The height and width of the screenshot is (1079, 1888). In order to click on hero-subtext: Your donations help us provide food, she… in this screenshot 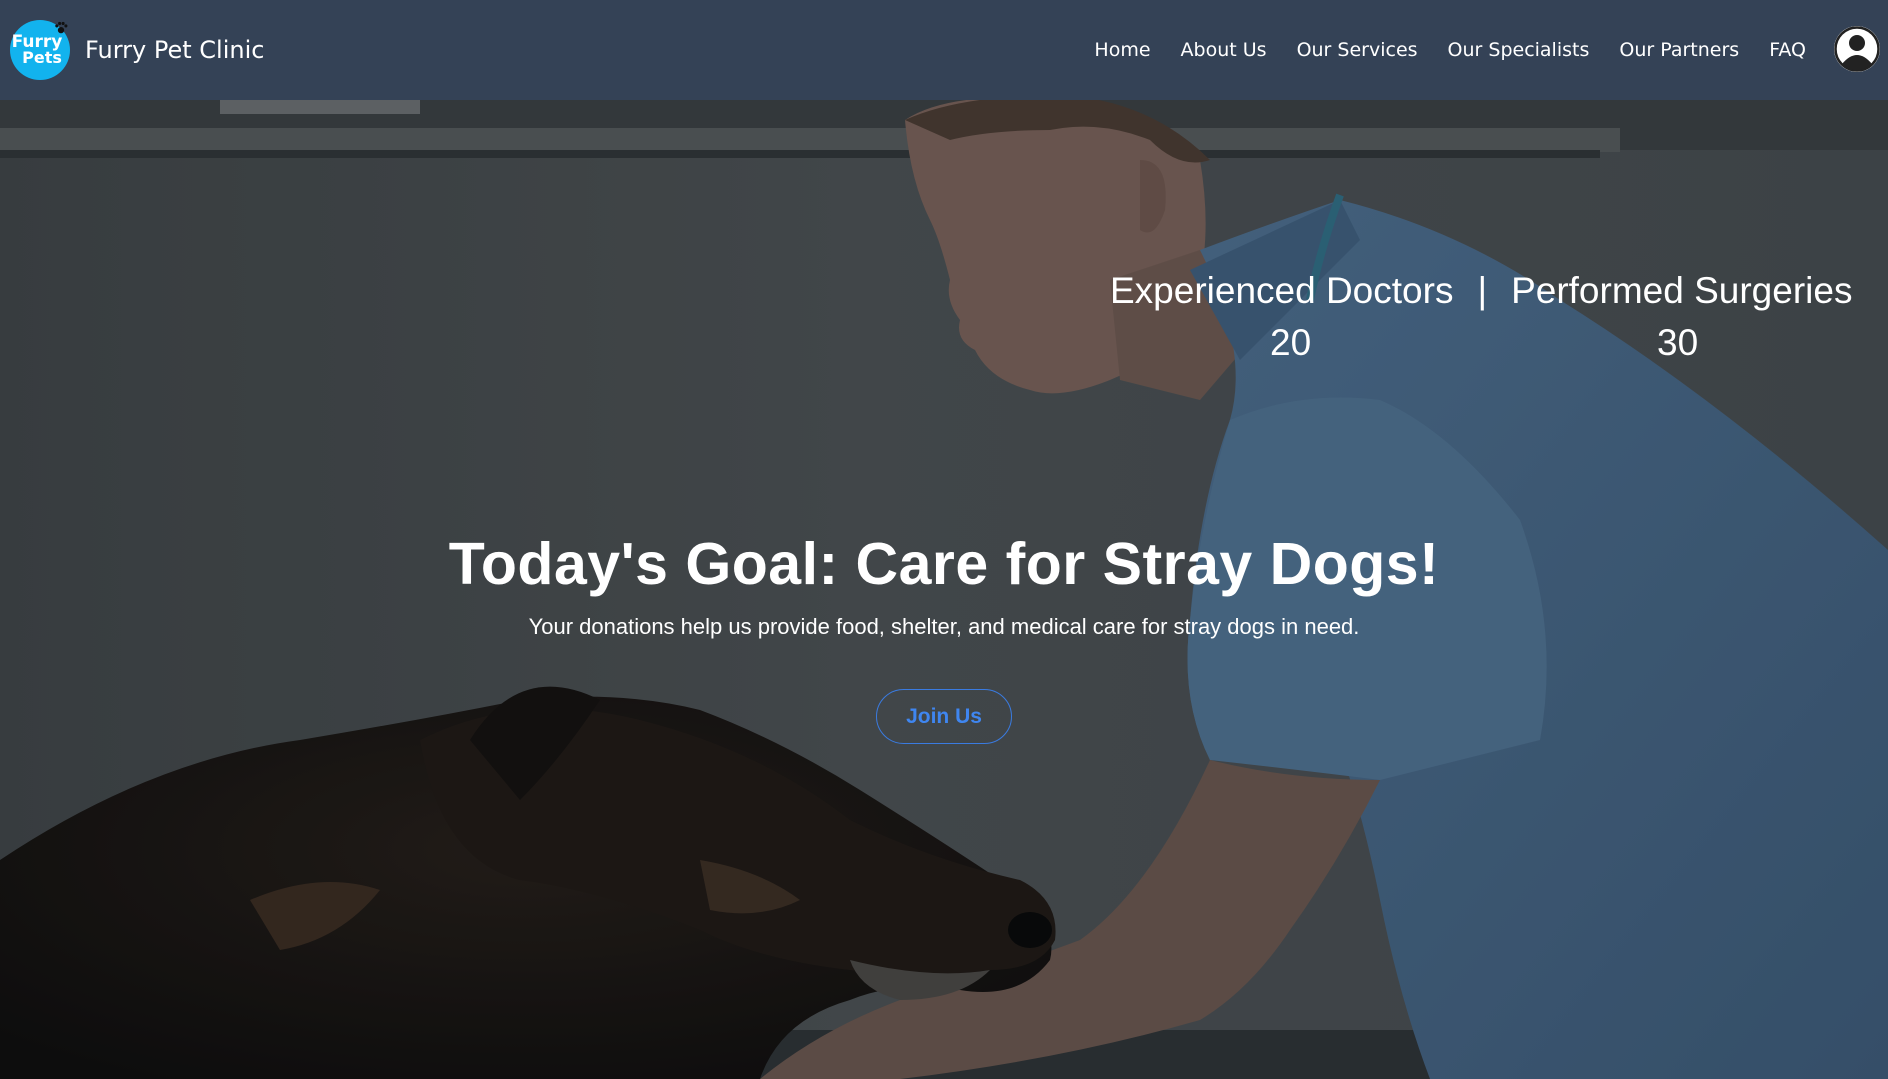, I will do `click(944, 626)`.